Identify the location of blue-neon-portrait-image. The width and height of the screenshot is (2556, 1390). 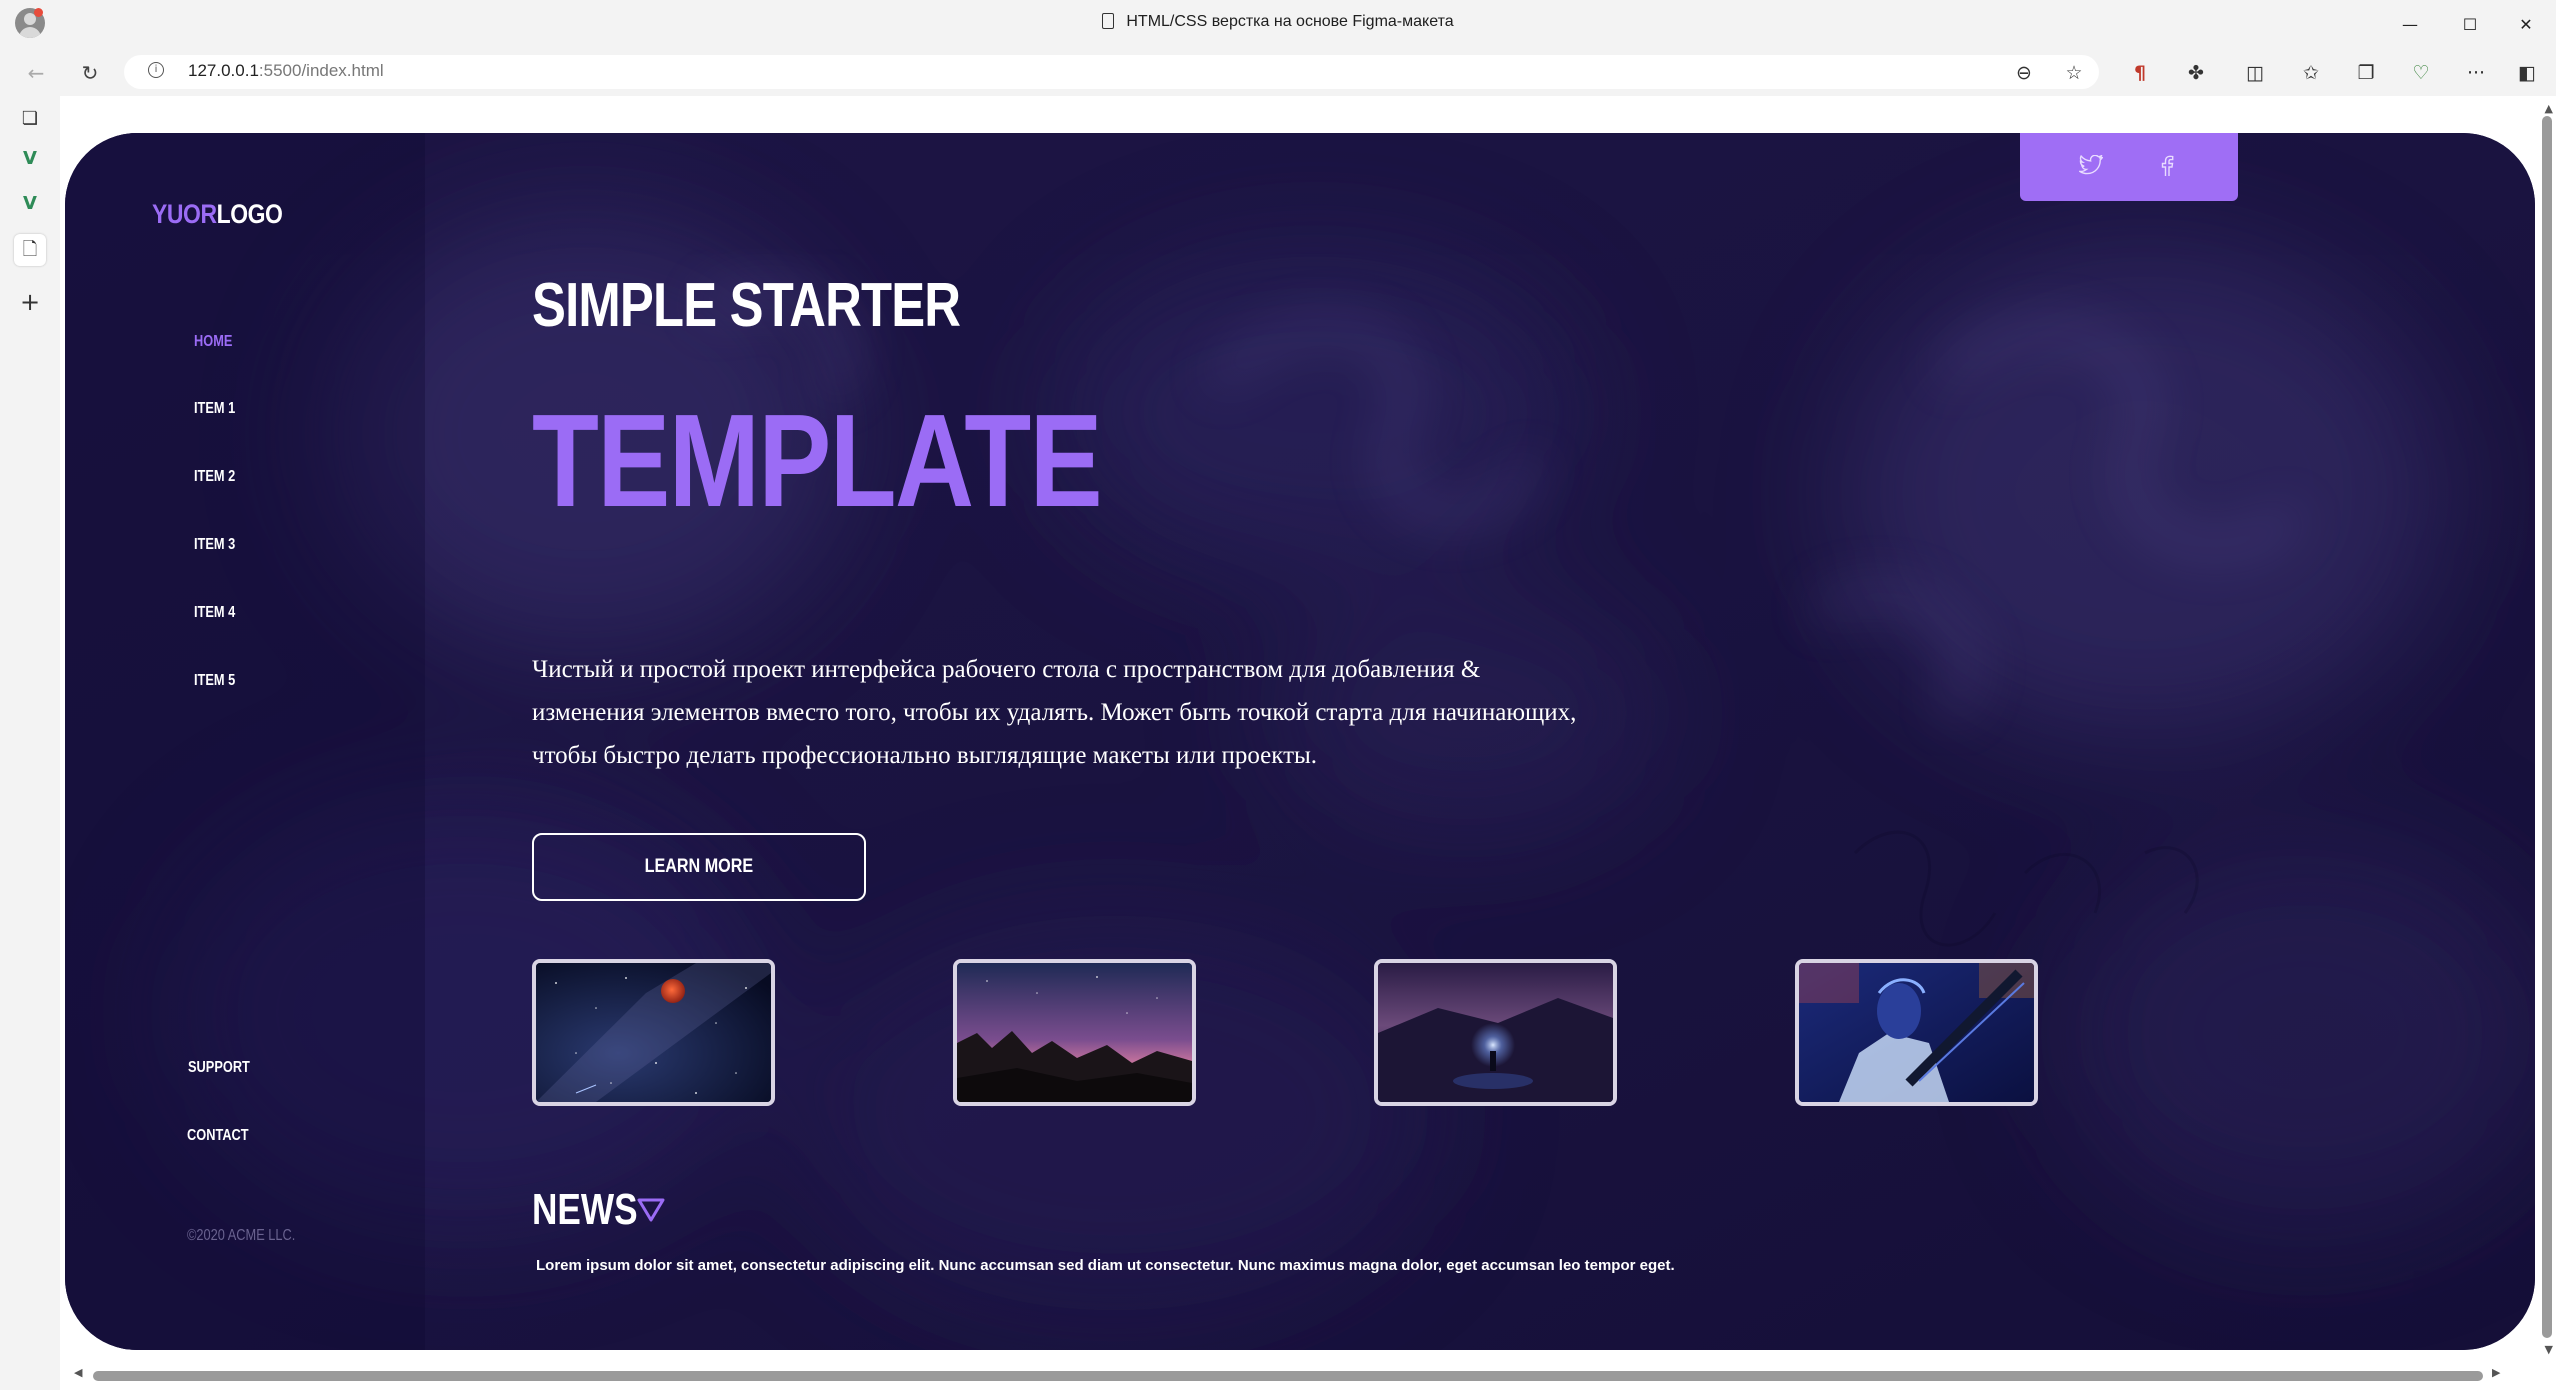
(1916, 1032).